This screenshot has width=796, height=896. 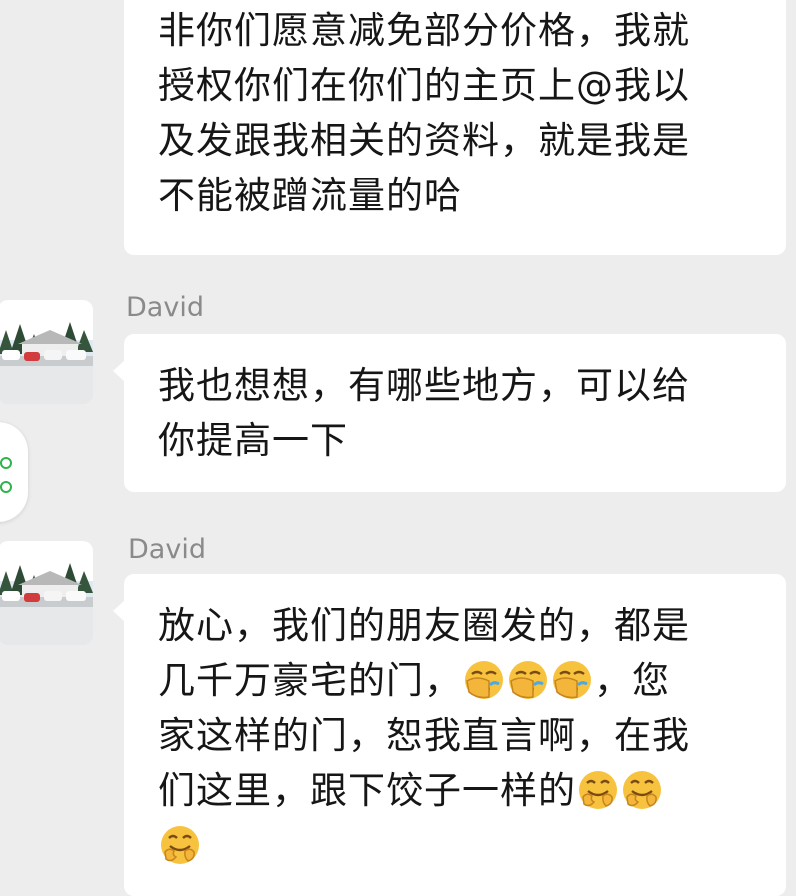 I want to click on message-line: 几千万豪宅的门， ，您, so click(x=460, y=680).